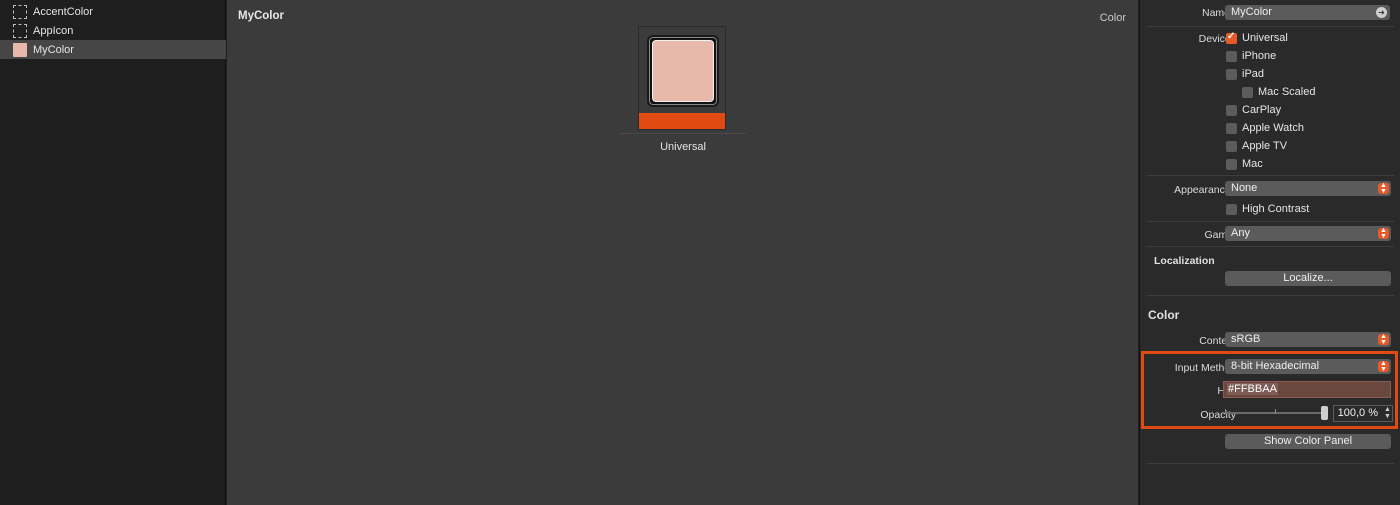 Image resolution: width=1400 pixels, height=505 pixels. I want to click on checkbox-carplay: CarPlay, so click(1253, 110).